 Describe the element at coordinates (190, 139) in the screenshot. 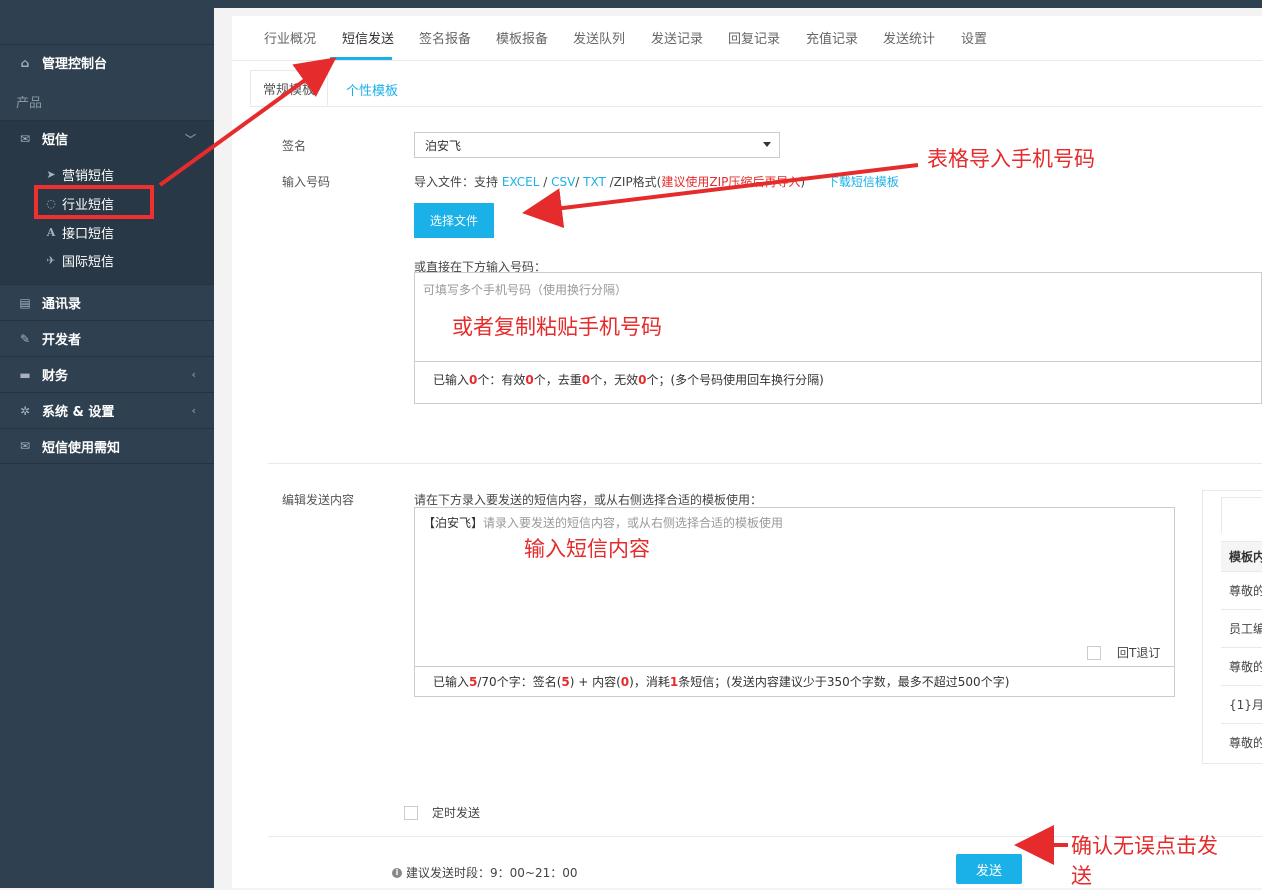

I see `chevron-down-icon: ﹀` at that location.